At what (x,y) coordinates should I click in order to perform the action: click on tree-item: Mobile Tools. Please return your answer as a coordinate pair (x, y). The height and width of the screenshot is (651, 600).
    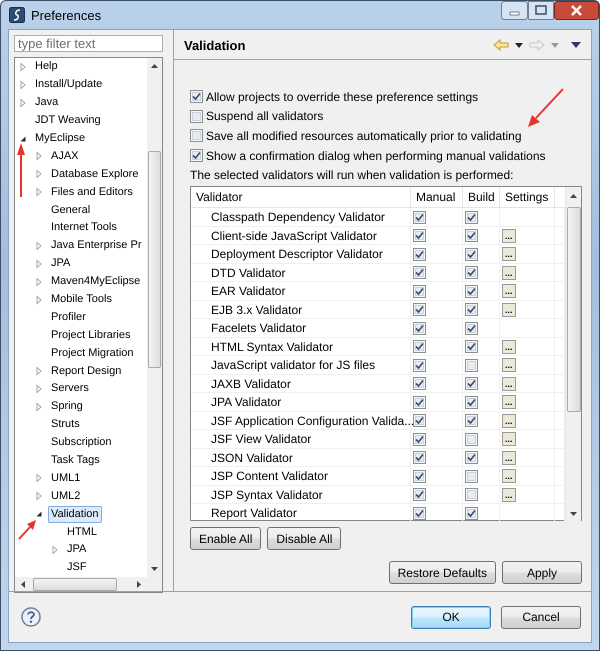
    Looking at the image, I should click on (81, 299).